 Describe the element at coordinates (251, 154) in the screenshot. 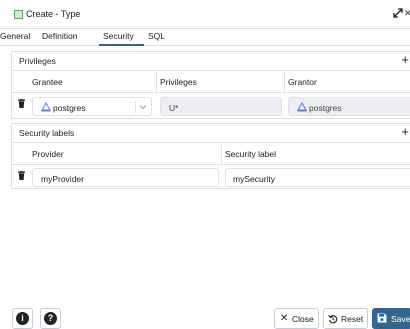

I see `column-header-security-label: Security label` at that location.